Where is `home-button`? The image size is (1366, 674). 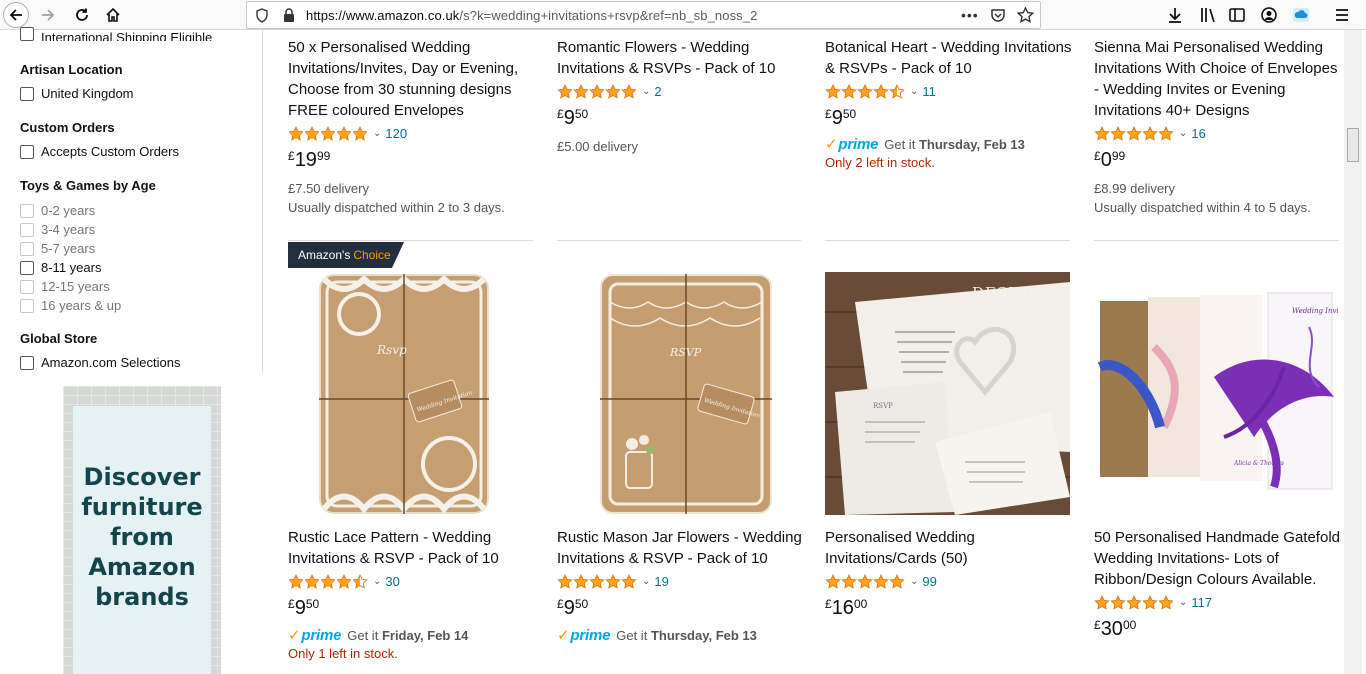 home-button is located at coordinates (113, 15).